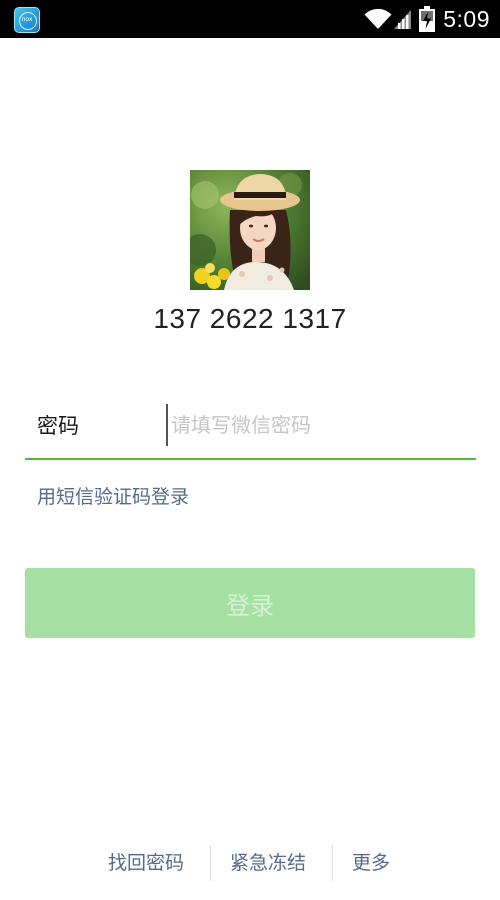 The height and width of the screenshot is (900, 500). I want to click on avatar, so click(250, 230).